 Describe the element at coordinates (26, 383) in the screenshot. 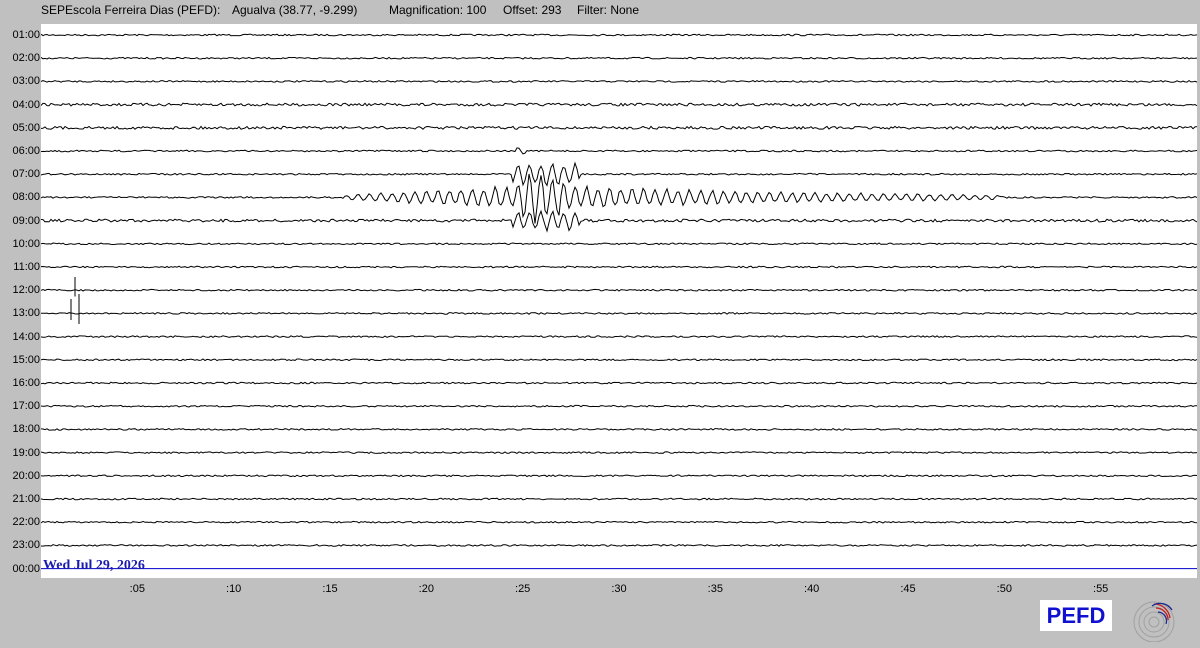

I see `hour-label: 16:00` at that location.